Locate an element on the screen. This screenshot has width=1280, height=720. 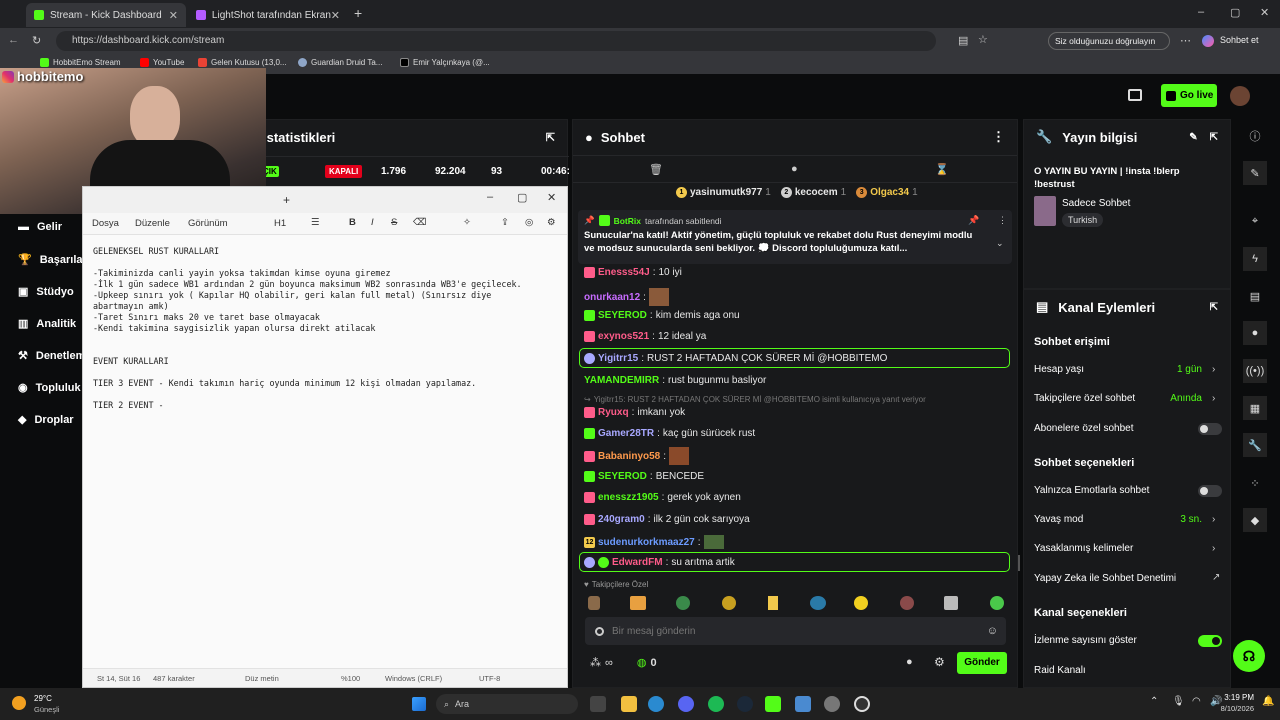
more-menu-icon: ⋯ is located at coordinates (1185, 40).